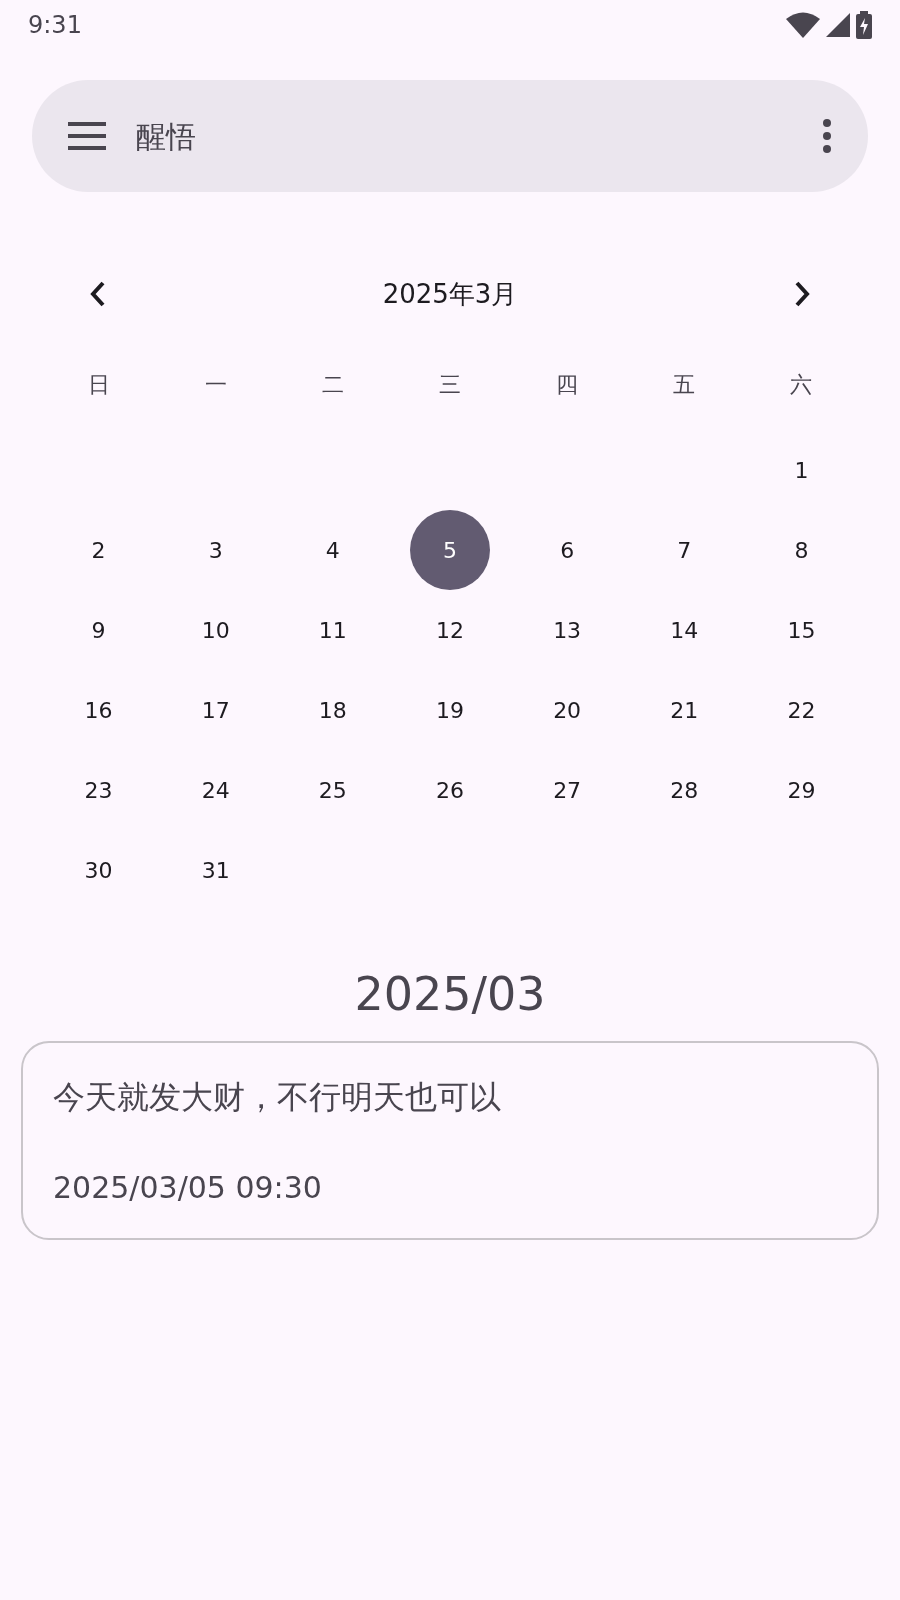 The height and width of the screenshot is (1600, 900). Describe the element at coordinates (450, 994) in the screenshot. I see `month-heading: 2025/03` at that location.